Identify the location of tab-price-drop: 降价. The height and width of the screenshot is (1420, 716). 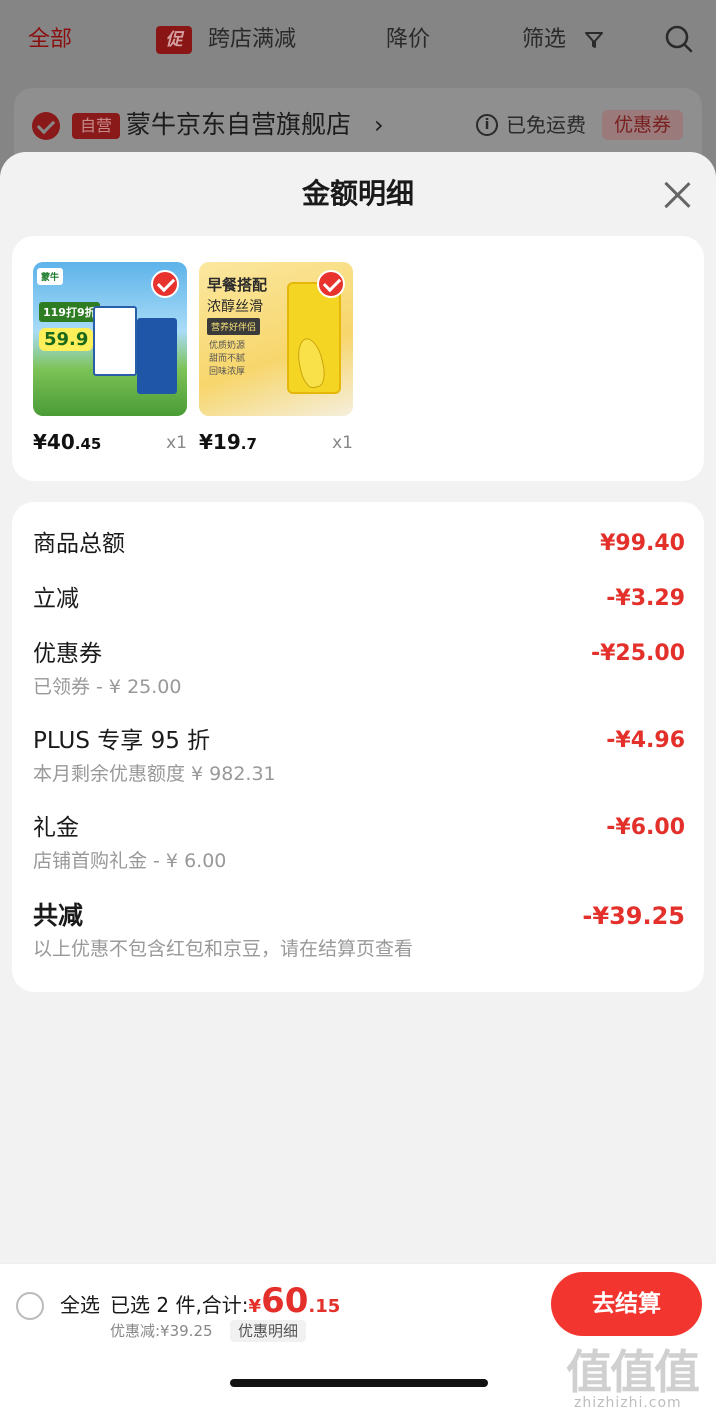
(408, 40).